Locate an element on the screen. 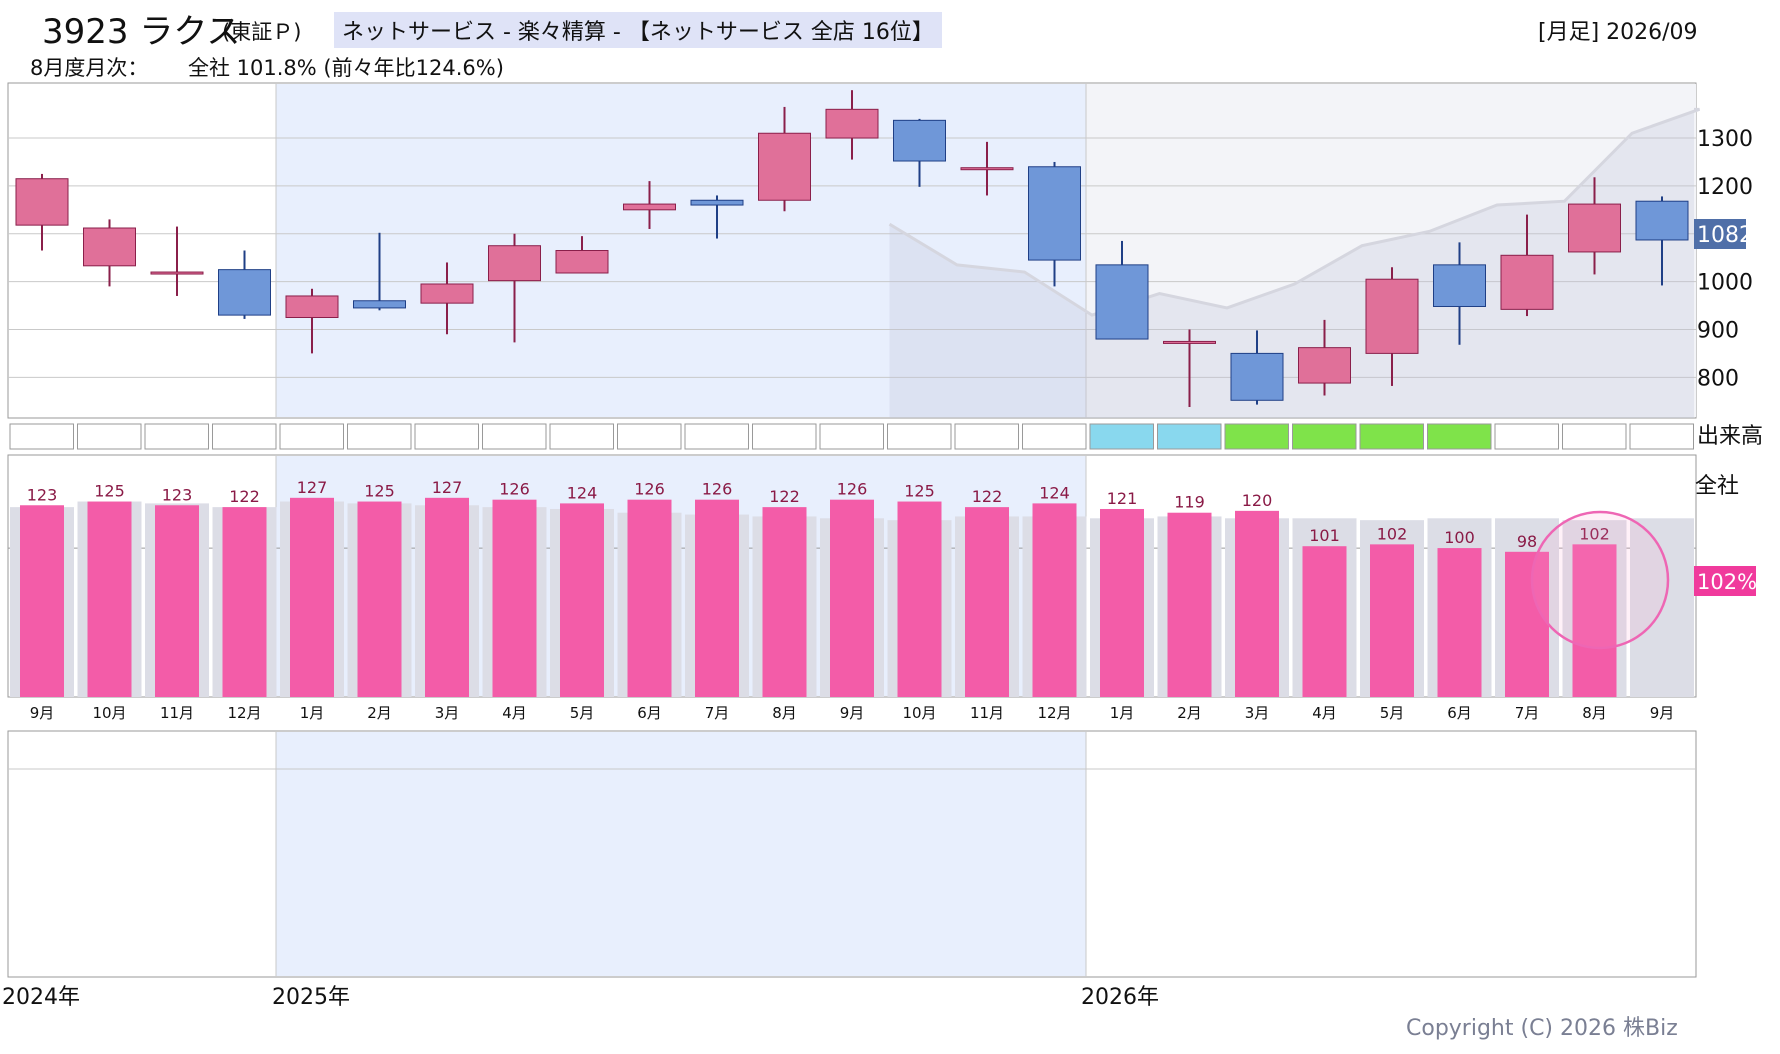  price-tick-label: 800 is located at coordinates (1718, 378).